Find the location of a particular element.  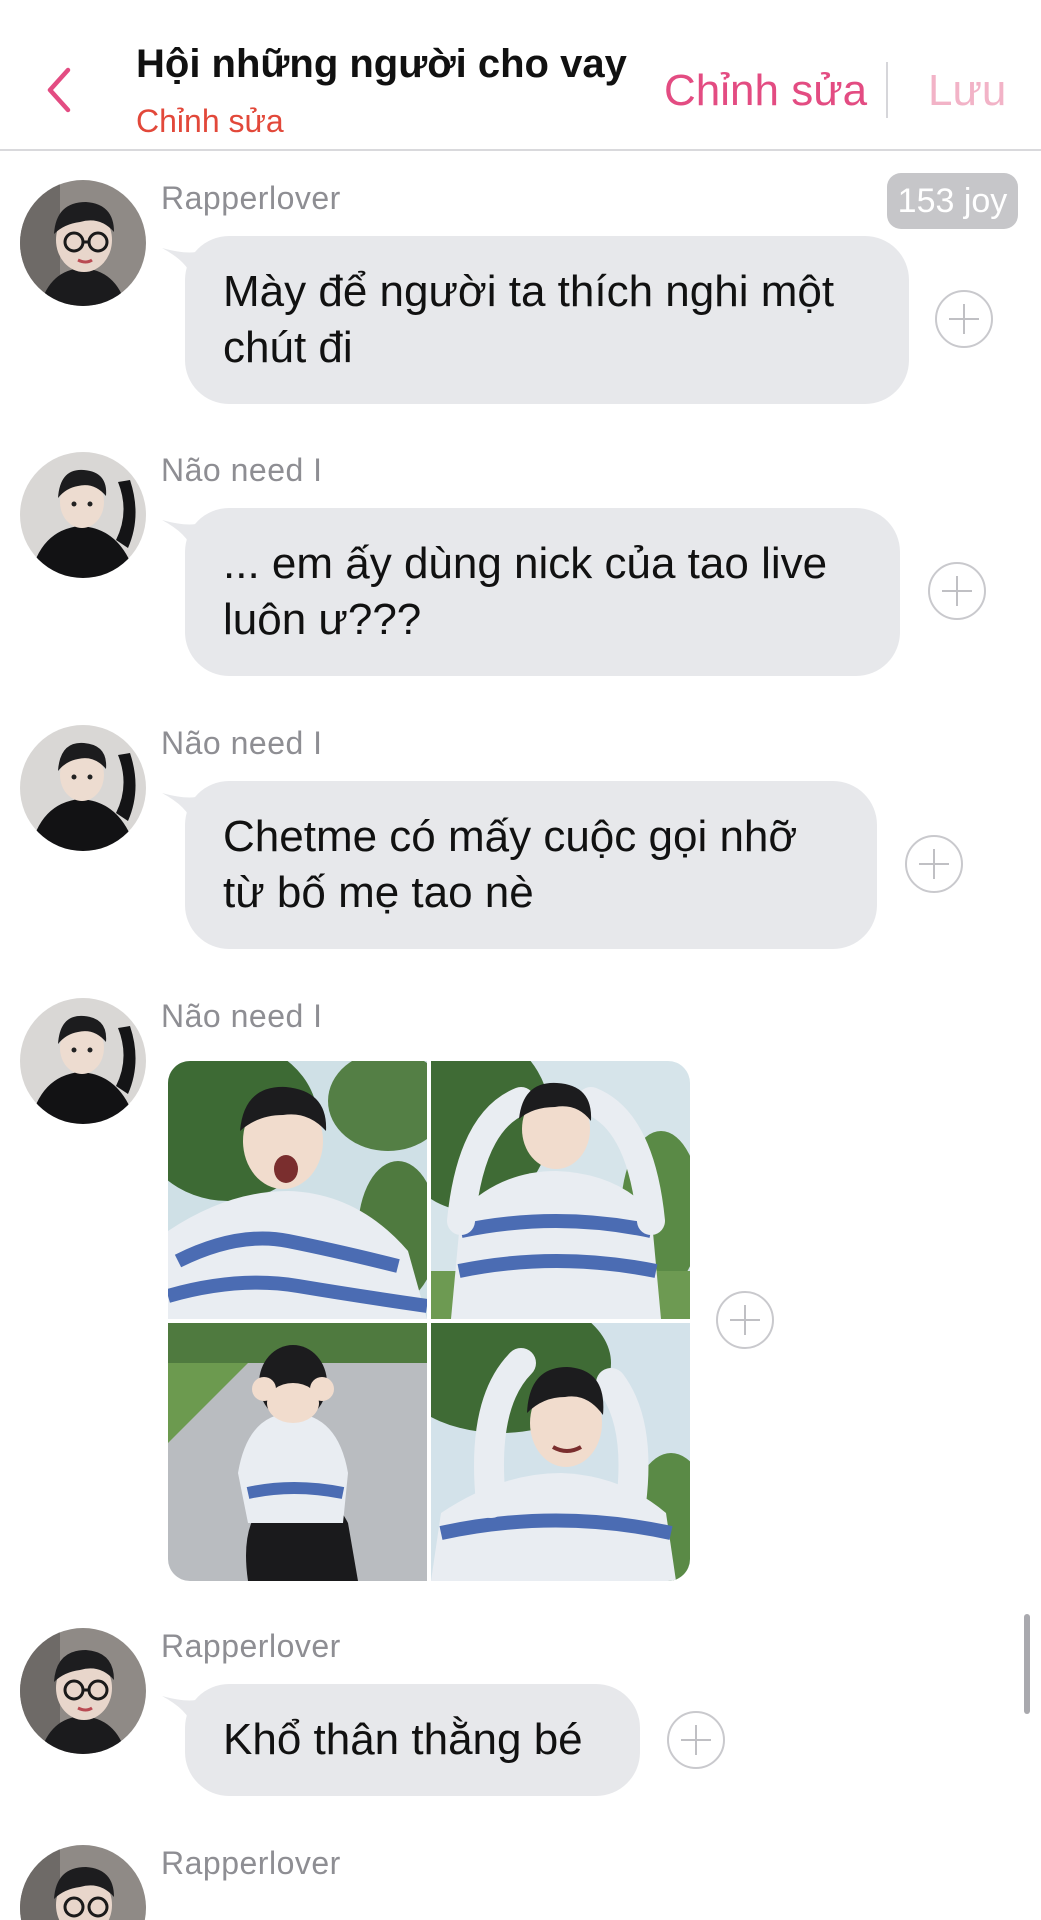

chat-subtitle: Chỉnh sửa is located at coordinates (210, 121).